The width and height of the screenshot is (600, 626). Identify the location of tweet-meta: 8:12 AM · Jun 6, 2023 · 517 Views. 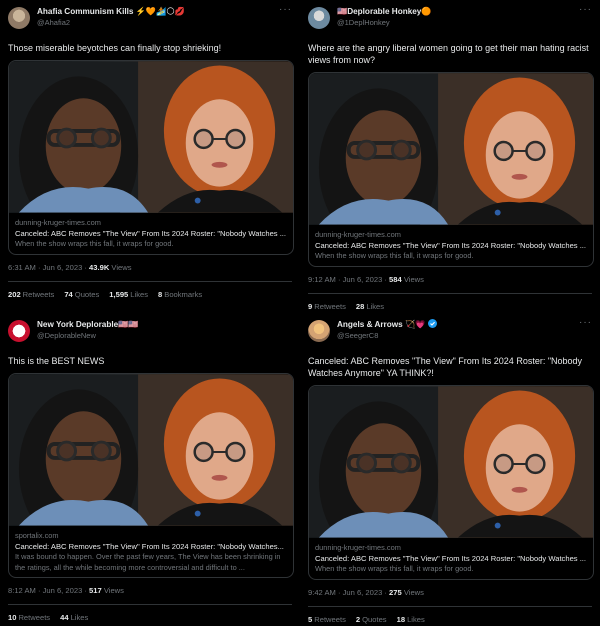
(150, 590).